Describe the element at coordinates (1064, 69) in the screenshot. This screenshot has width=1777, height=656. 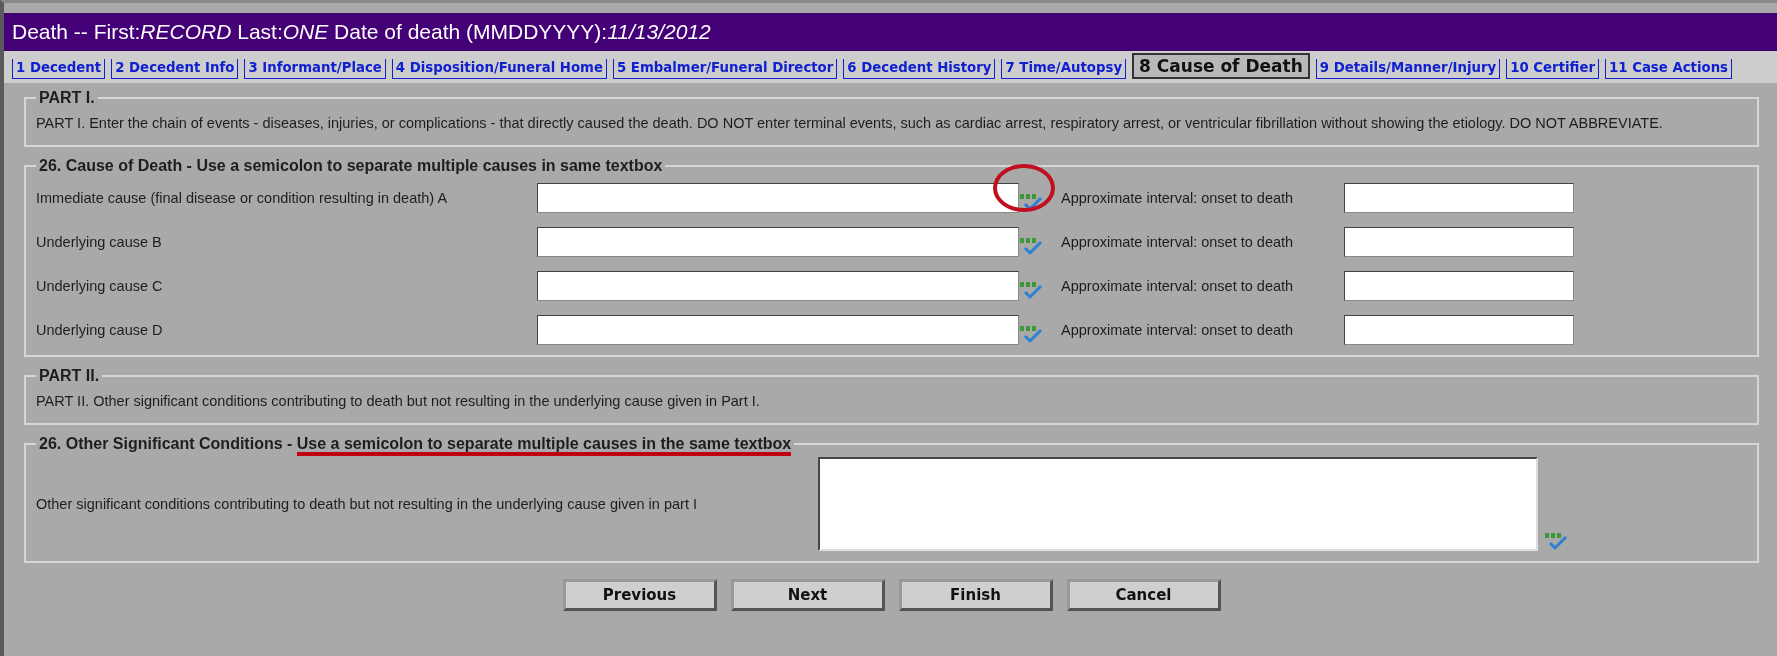
I see `tab: 7 Time/Autopsy` at that location.